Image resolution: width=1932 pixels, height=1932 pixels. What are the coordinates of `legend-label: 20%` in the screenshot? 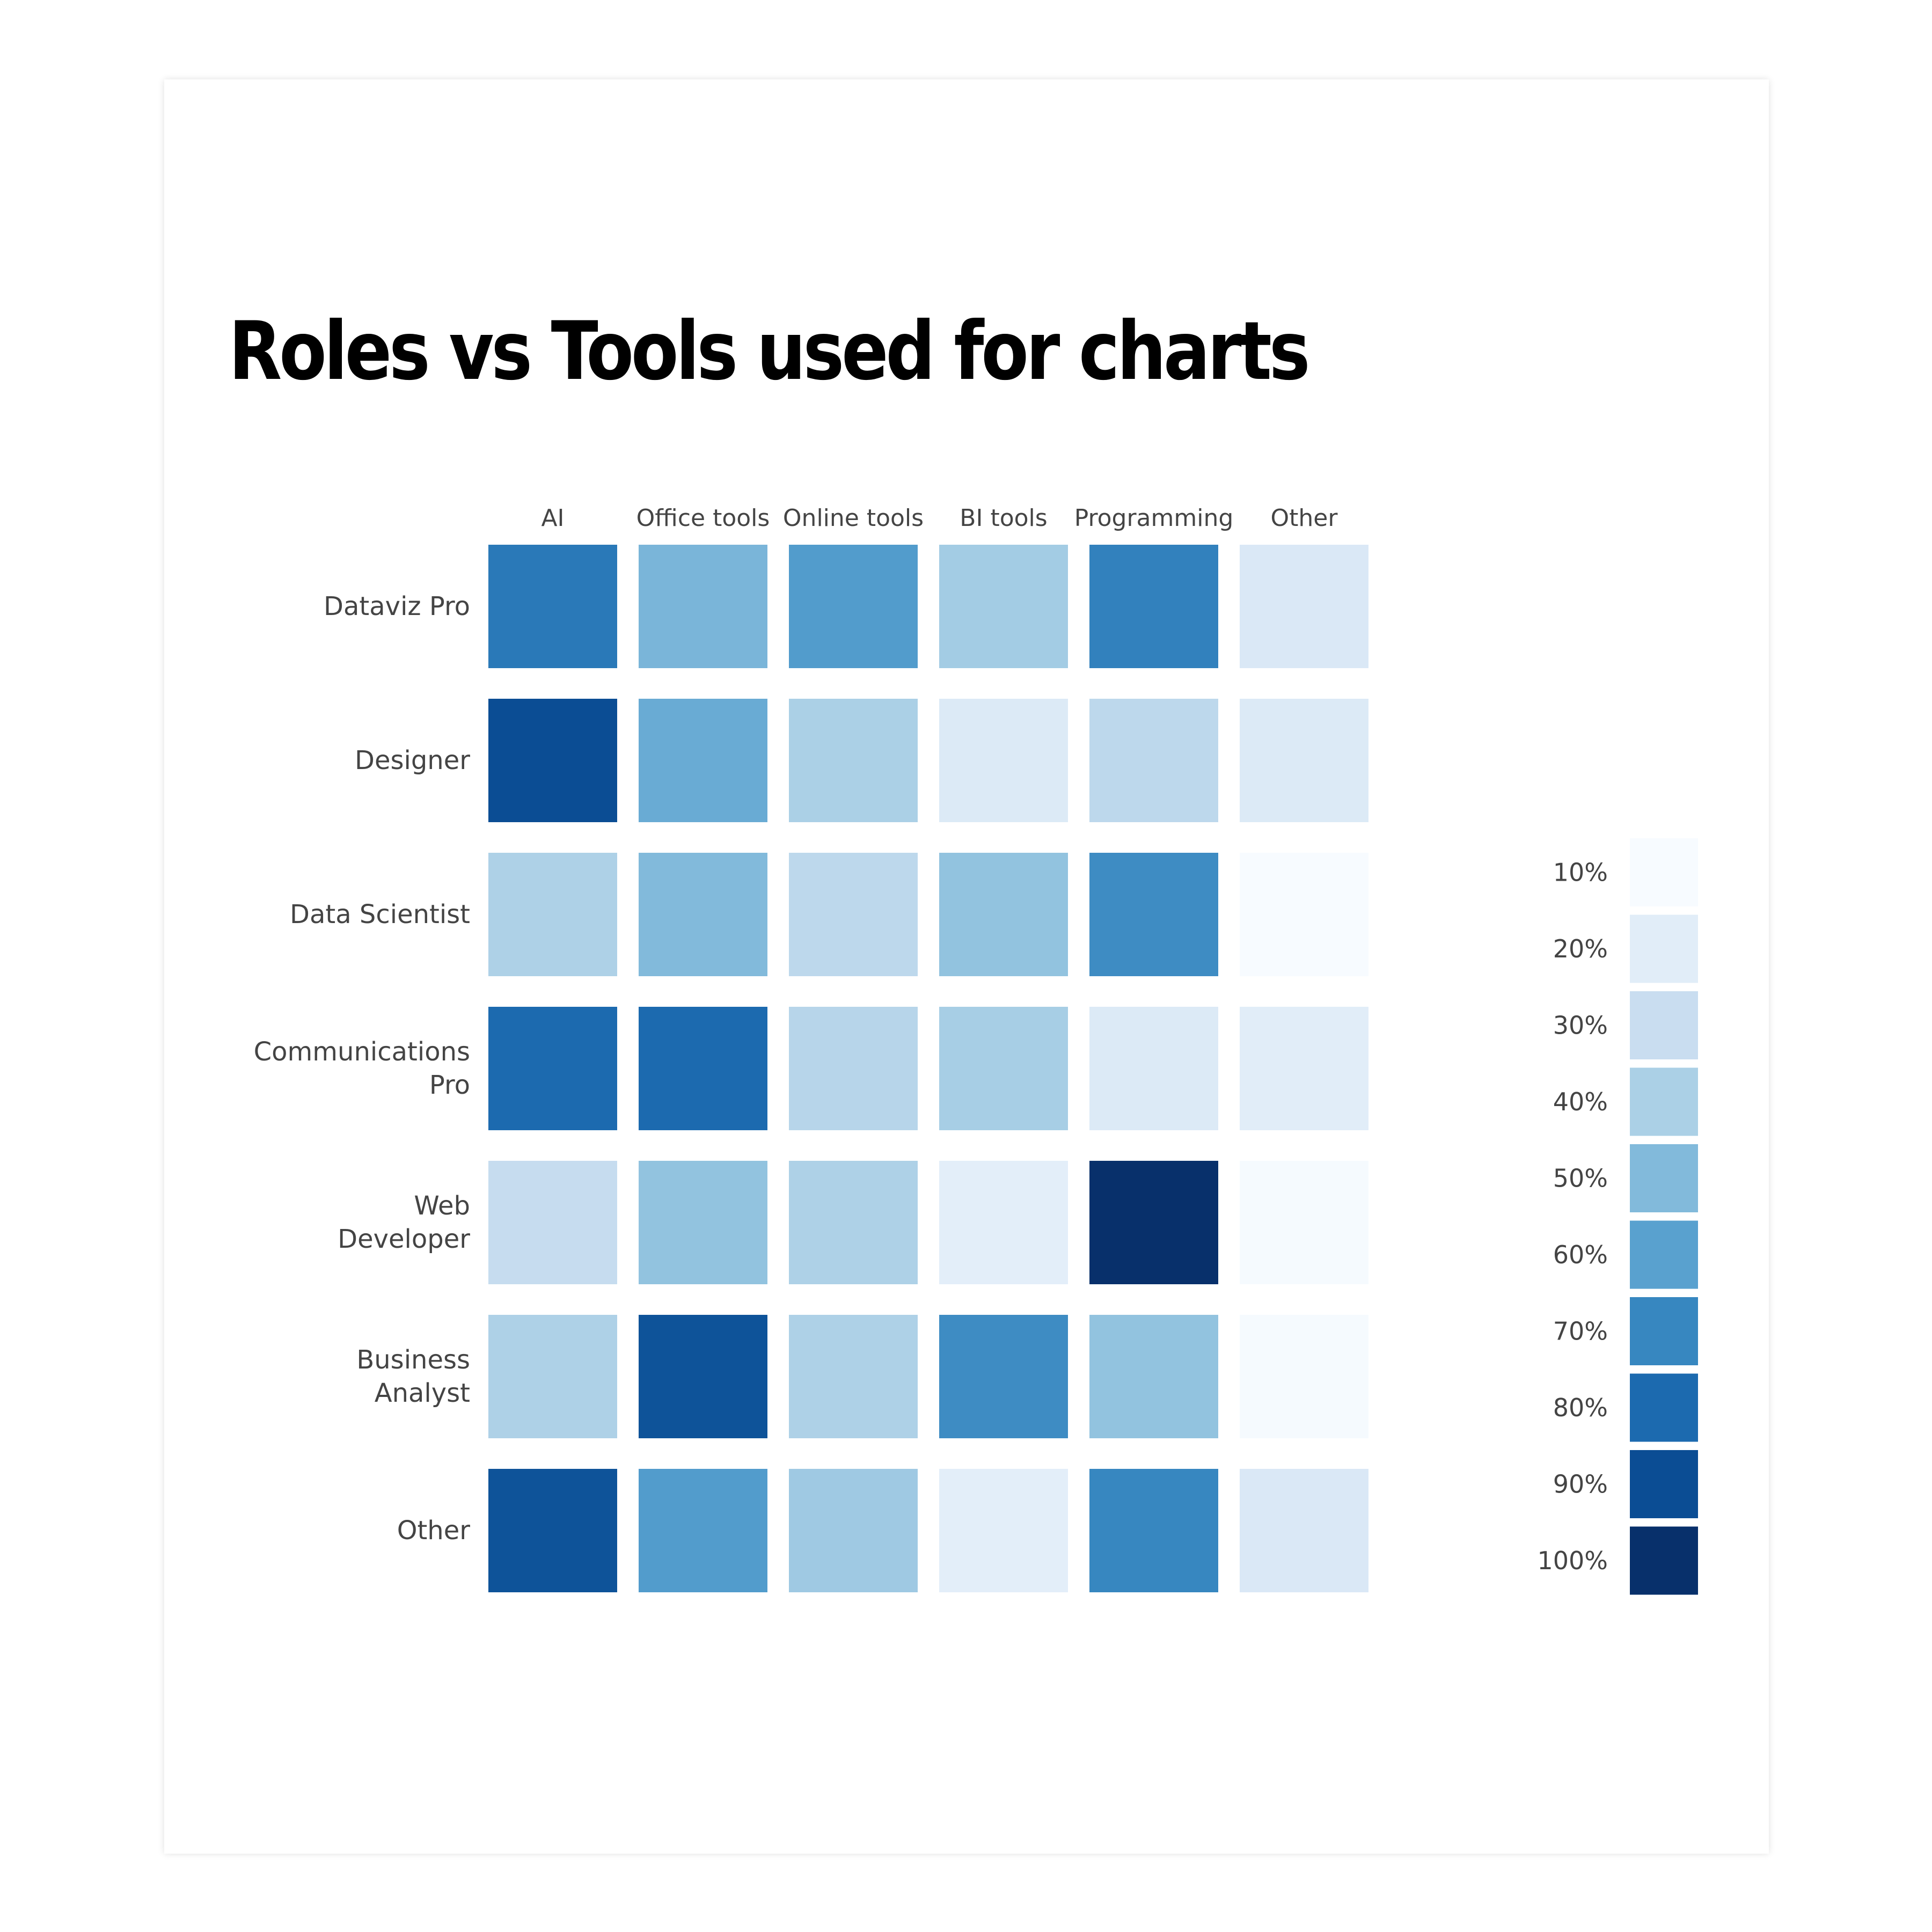 It's located at (1580, 948).